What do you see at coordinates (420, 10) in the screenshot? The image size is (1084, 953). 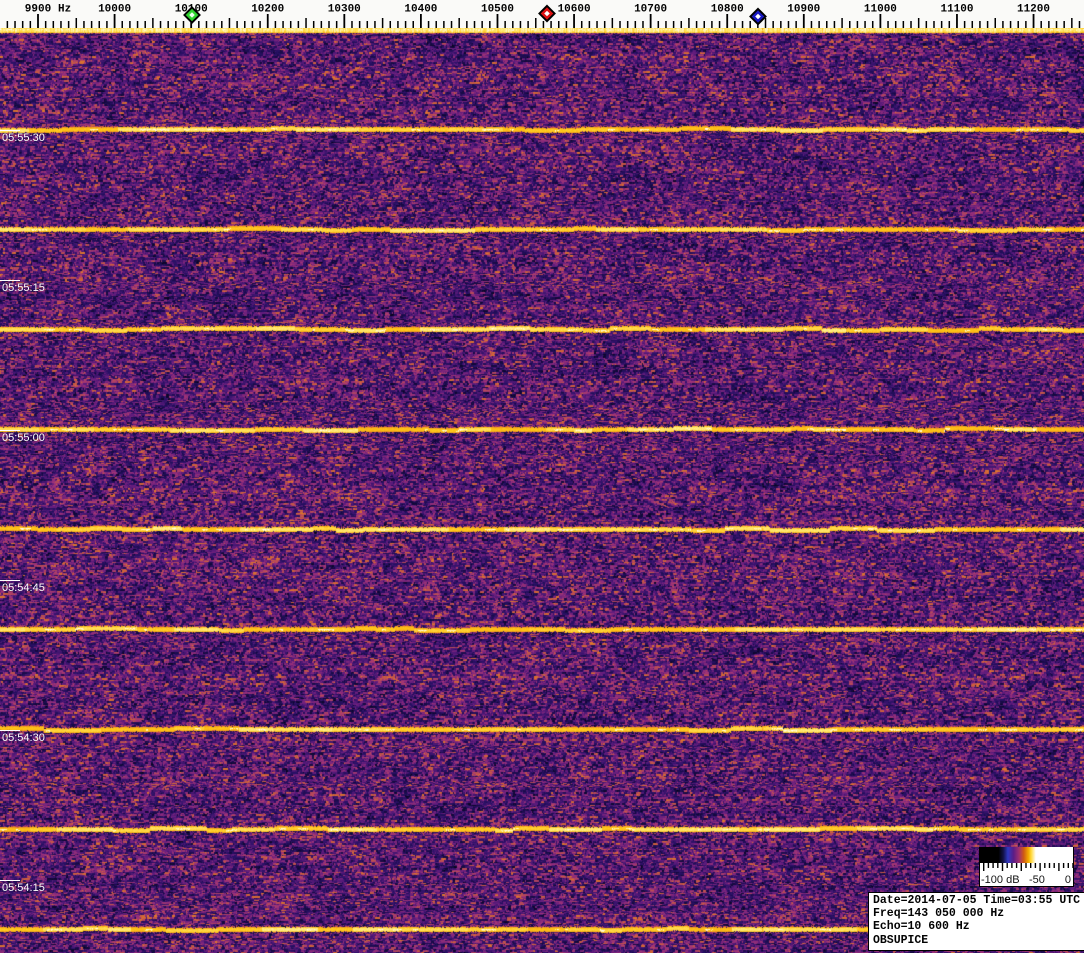 I see `svg-text: 10400` at bounding box center [420, 10].